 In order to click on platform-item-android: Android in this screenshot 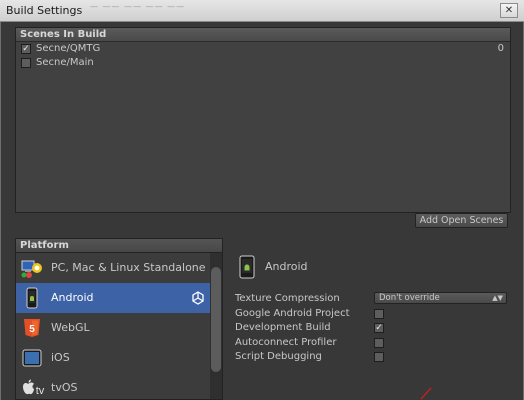, I will do `click(113, 298)`.